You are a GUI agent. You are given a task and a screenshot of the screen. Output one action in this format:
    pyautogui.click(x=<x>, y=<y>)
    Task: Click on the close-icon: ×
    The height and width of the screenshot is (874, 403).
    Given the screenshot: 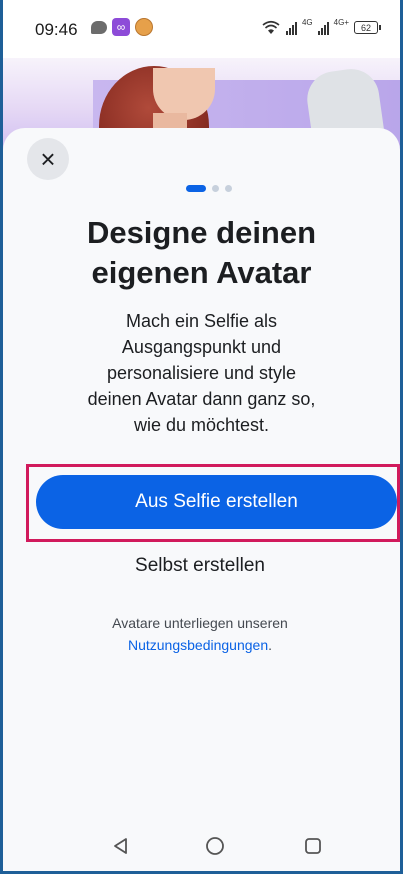 What is the action you would take?
    pyautogui.click(x=48, y=159)
    